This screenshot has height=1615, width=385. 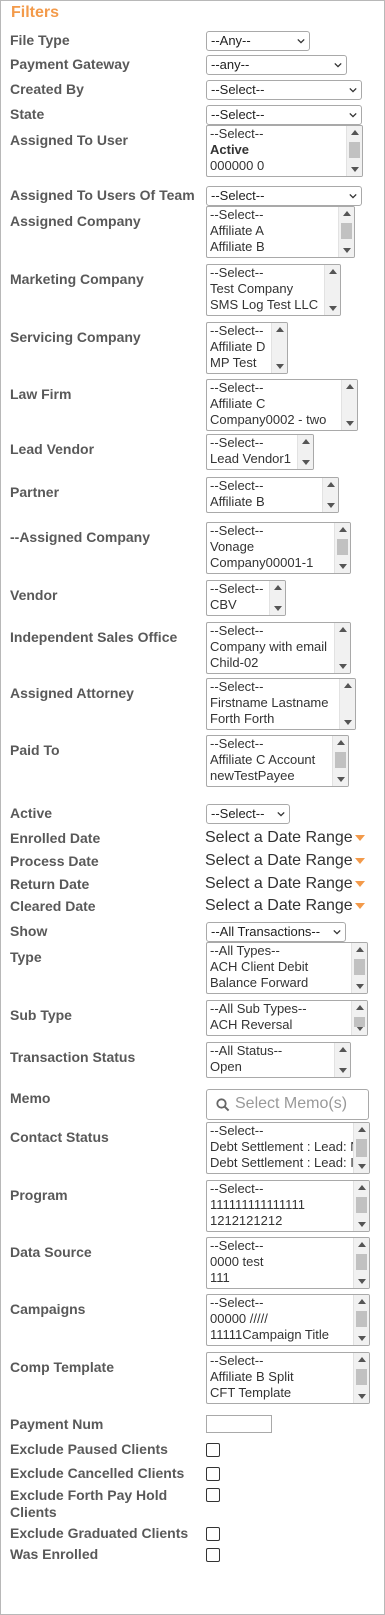 I want to click on data-source-option: --Select--, so click(x=288, y=1246).